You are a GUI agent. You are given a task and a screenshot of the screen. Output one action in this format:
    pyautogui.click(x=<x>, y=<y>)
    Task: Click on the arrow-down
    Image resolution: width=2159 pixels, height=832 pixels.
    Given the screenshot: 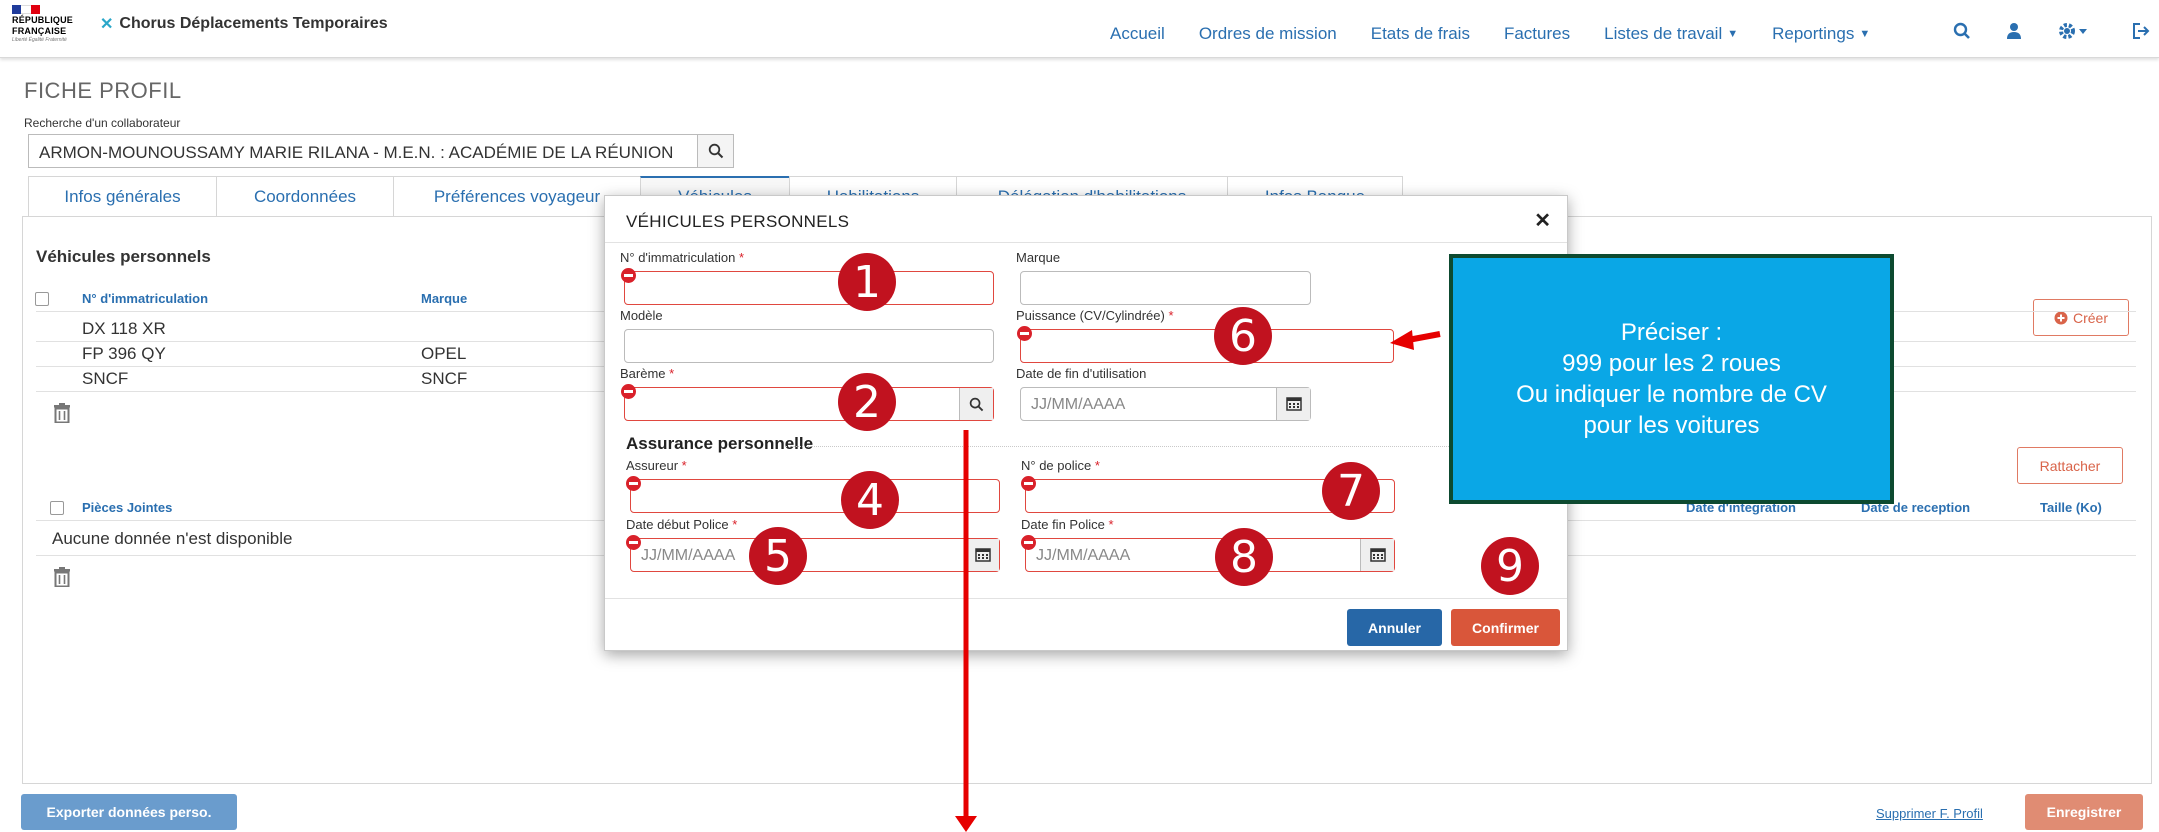 What is the action you would take?
    pyautogui.click(x=966, y=631)
    